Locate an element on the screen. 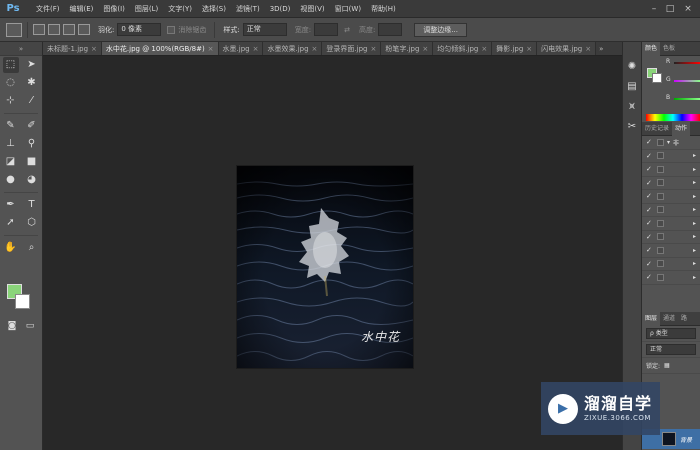 The height and width of the screenshot is (450, 700). type-tool-icon: T is located at coordinates (32, 205).